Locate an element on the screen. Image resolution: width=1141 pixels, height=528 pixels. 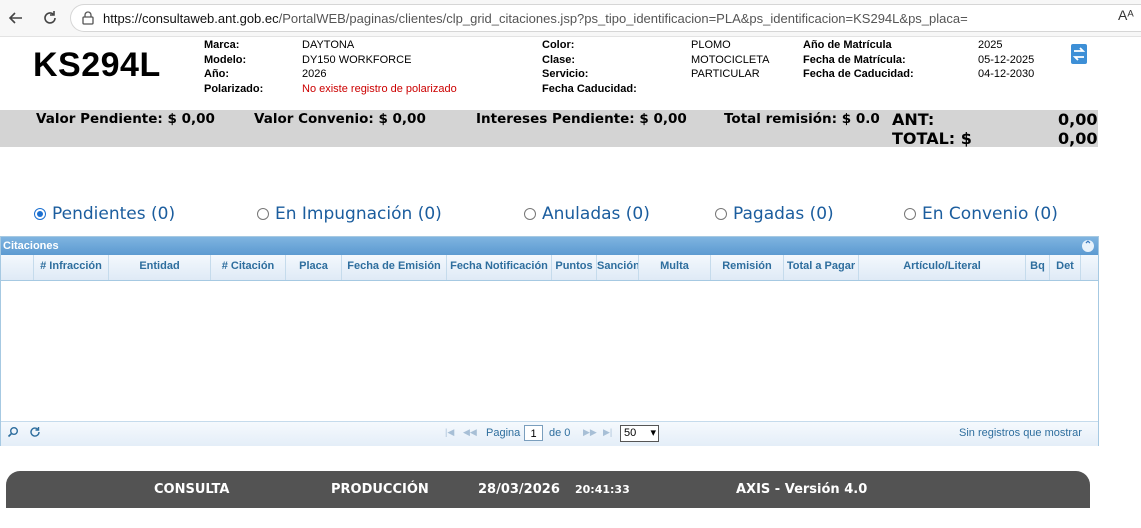
col-remision: Remisión is located at coordinates (747, 267).